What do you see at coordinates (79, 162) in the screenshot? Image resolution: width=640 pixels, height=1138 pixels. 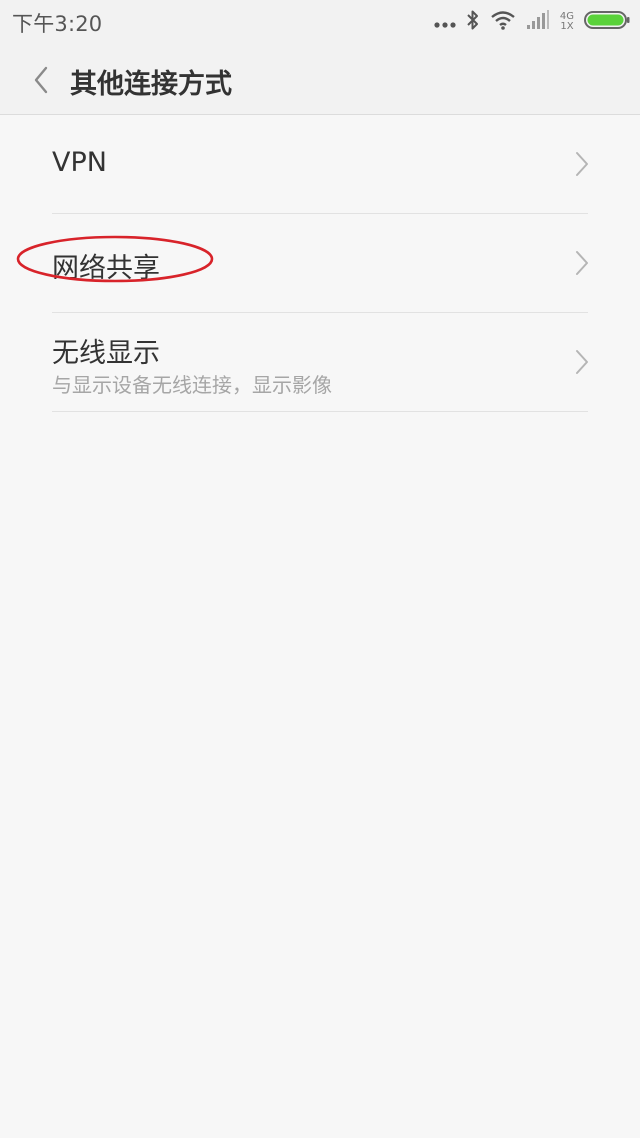 I see `list-item-title: VPN` at bounding box center [79, 162].